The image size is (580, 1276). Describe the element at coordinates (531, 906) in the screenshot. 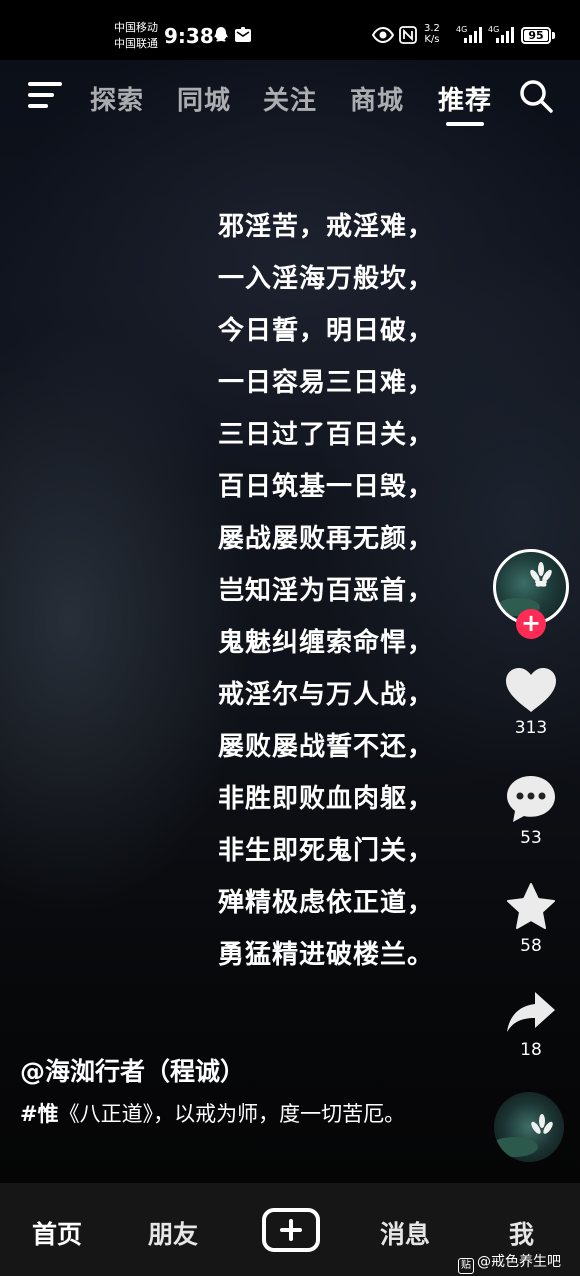

I see `star-icon` at that location.